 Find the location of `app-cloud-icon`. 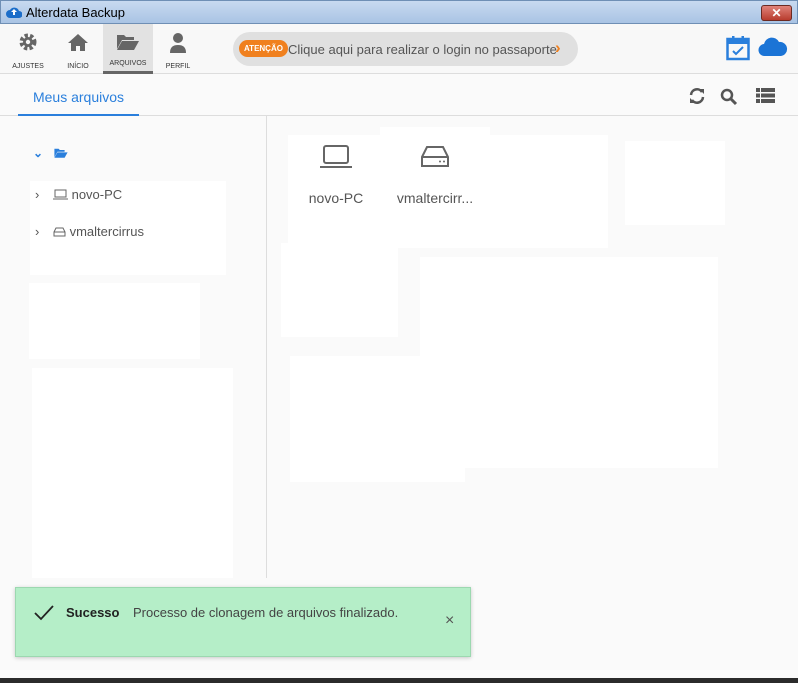

app-cloud-icon is located at coordinates (14, 12).